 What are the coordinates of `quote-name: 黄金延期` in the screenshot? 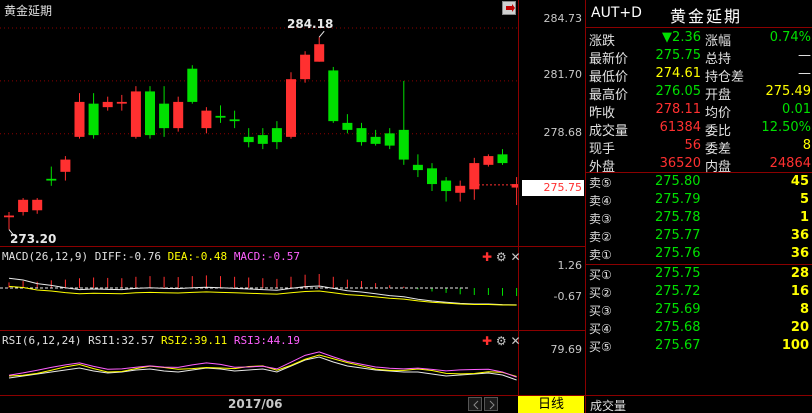 It's located at (706, 16).